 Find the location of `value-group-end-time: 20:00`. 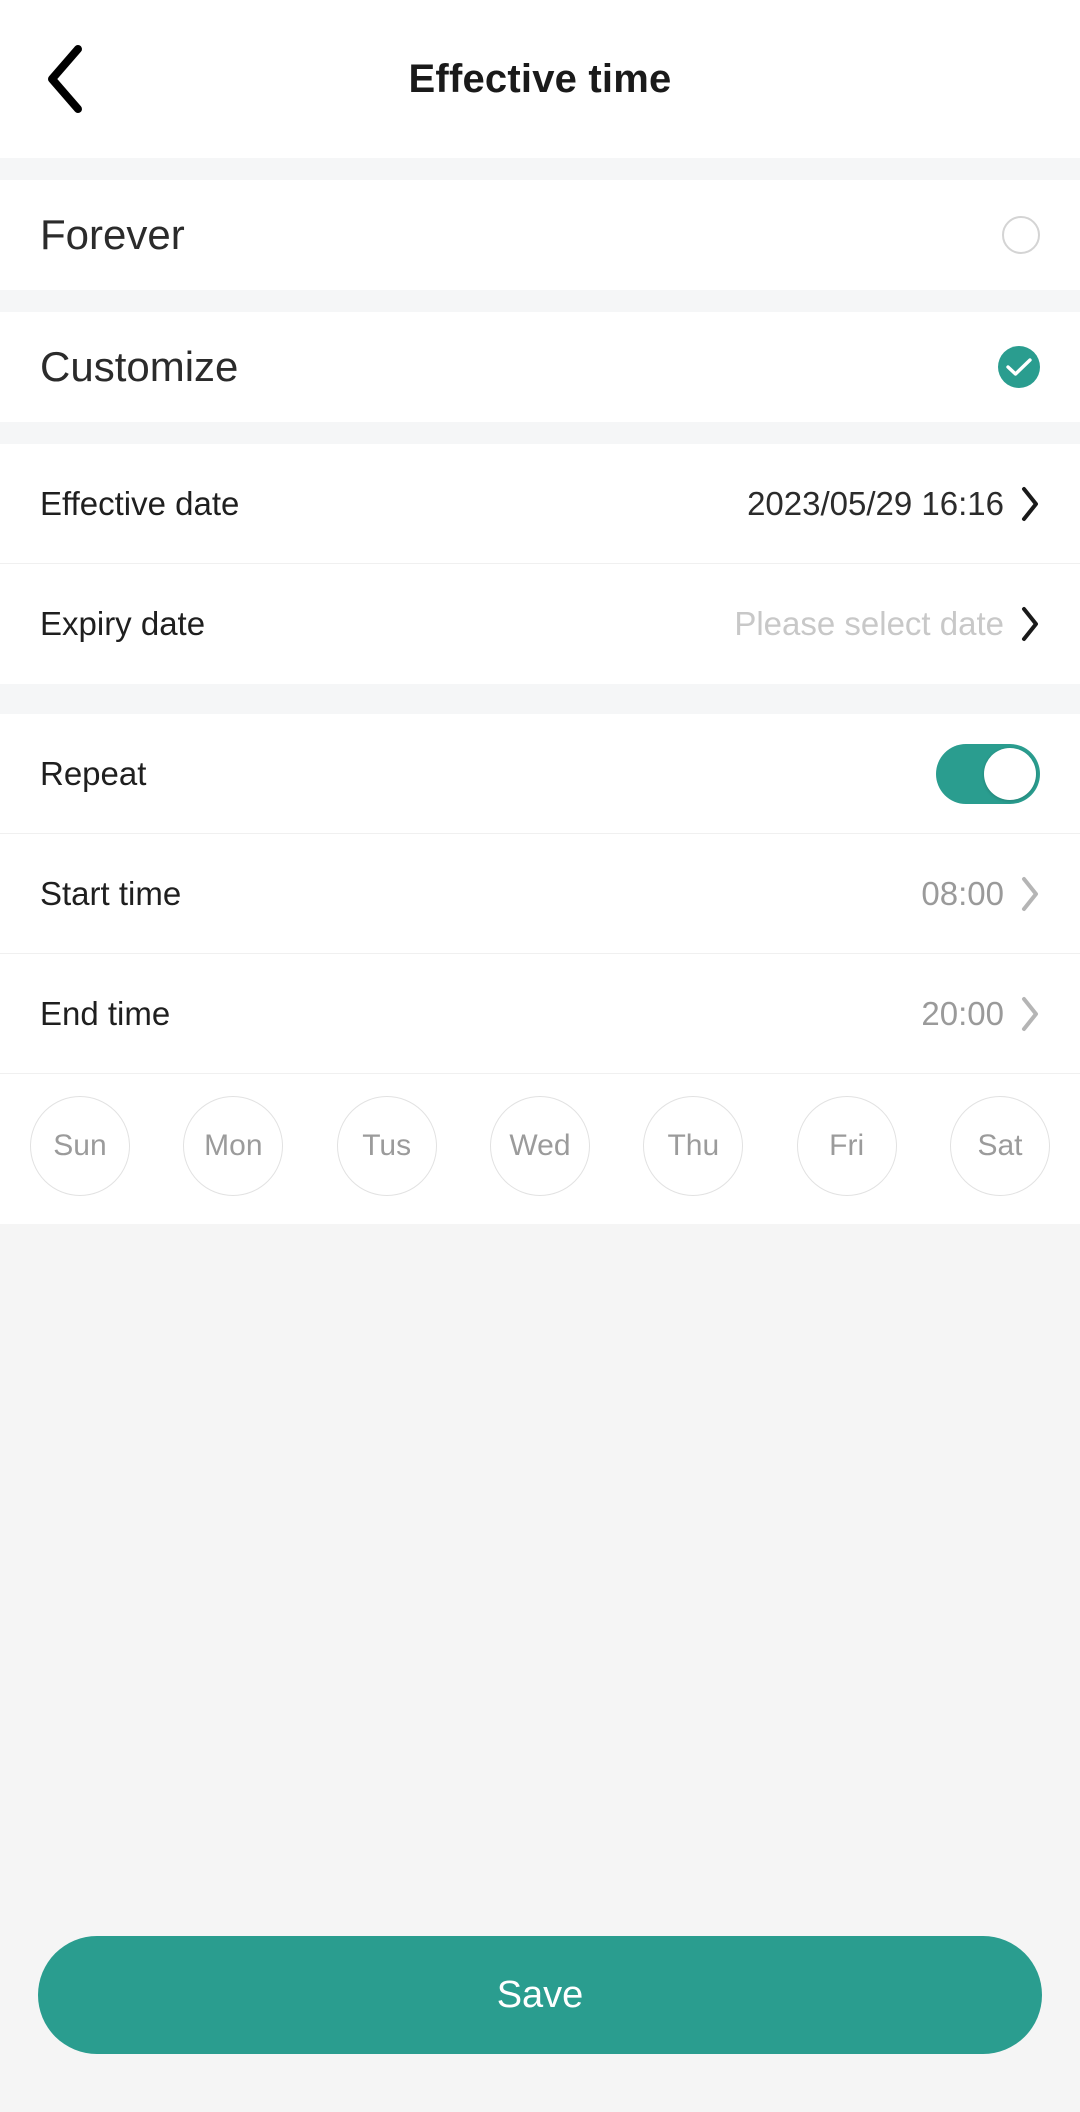

value-group-end-time: 20:00 is located at coordinates (980, 1014).